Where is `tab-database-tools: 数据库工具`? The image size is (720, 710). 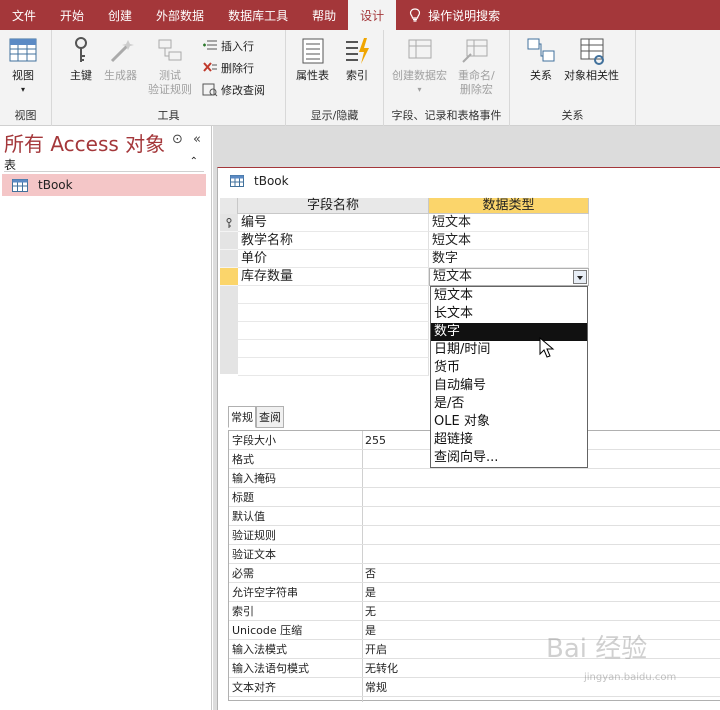
tab-database-tools: 数据库工具 is located at coordinates (258, 15).